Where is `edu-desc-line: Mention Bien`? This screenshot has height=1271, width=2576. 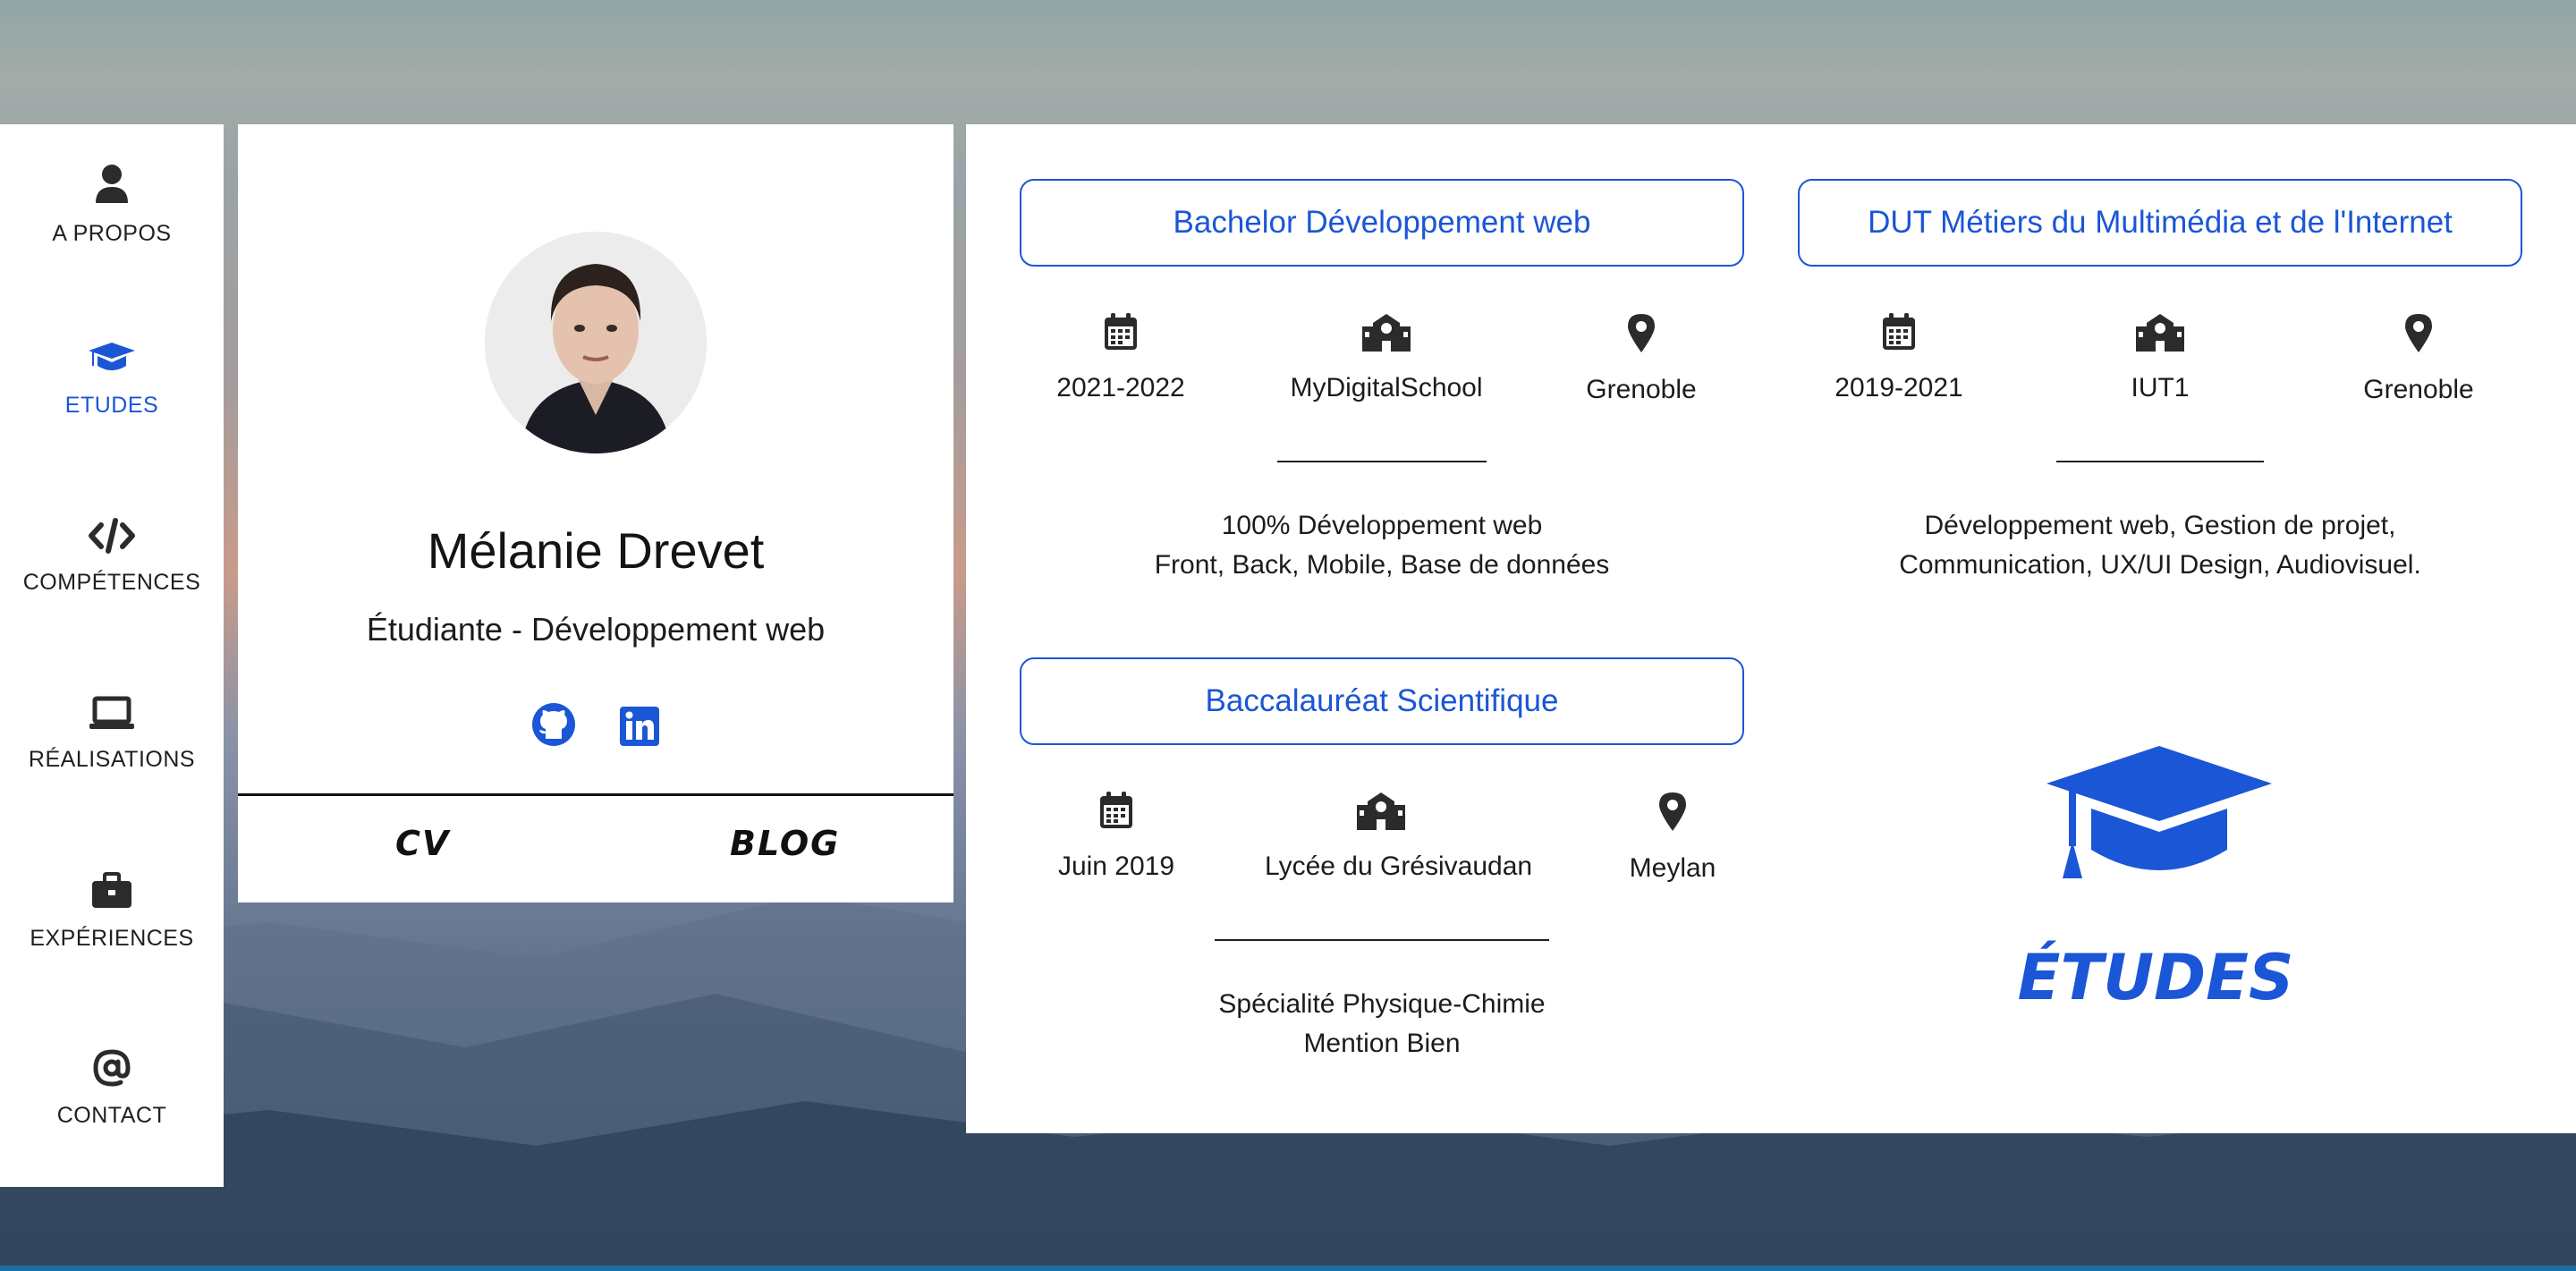
edu-desc-line: Mention Bien is located at coordinates (1382, 1043).